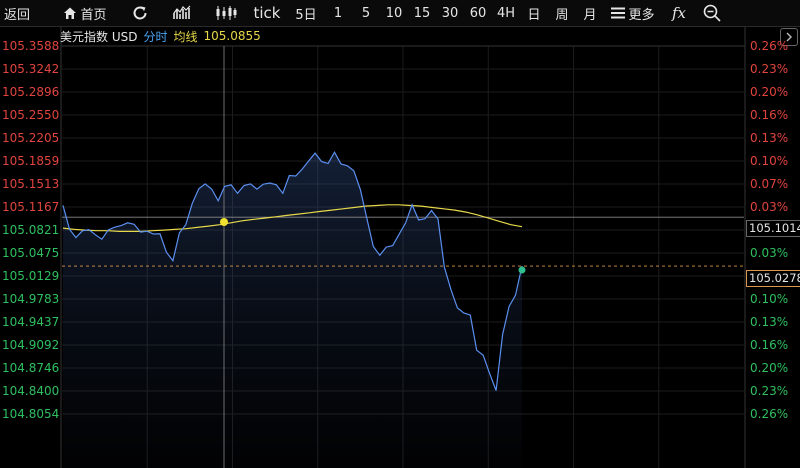  I want to click on period-60min: 60, so click(478, 13).